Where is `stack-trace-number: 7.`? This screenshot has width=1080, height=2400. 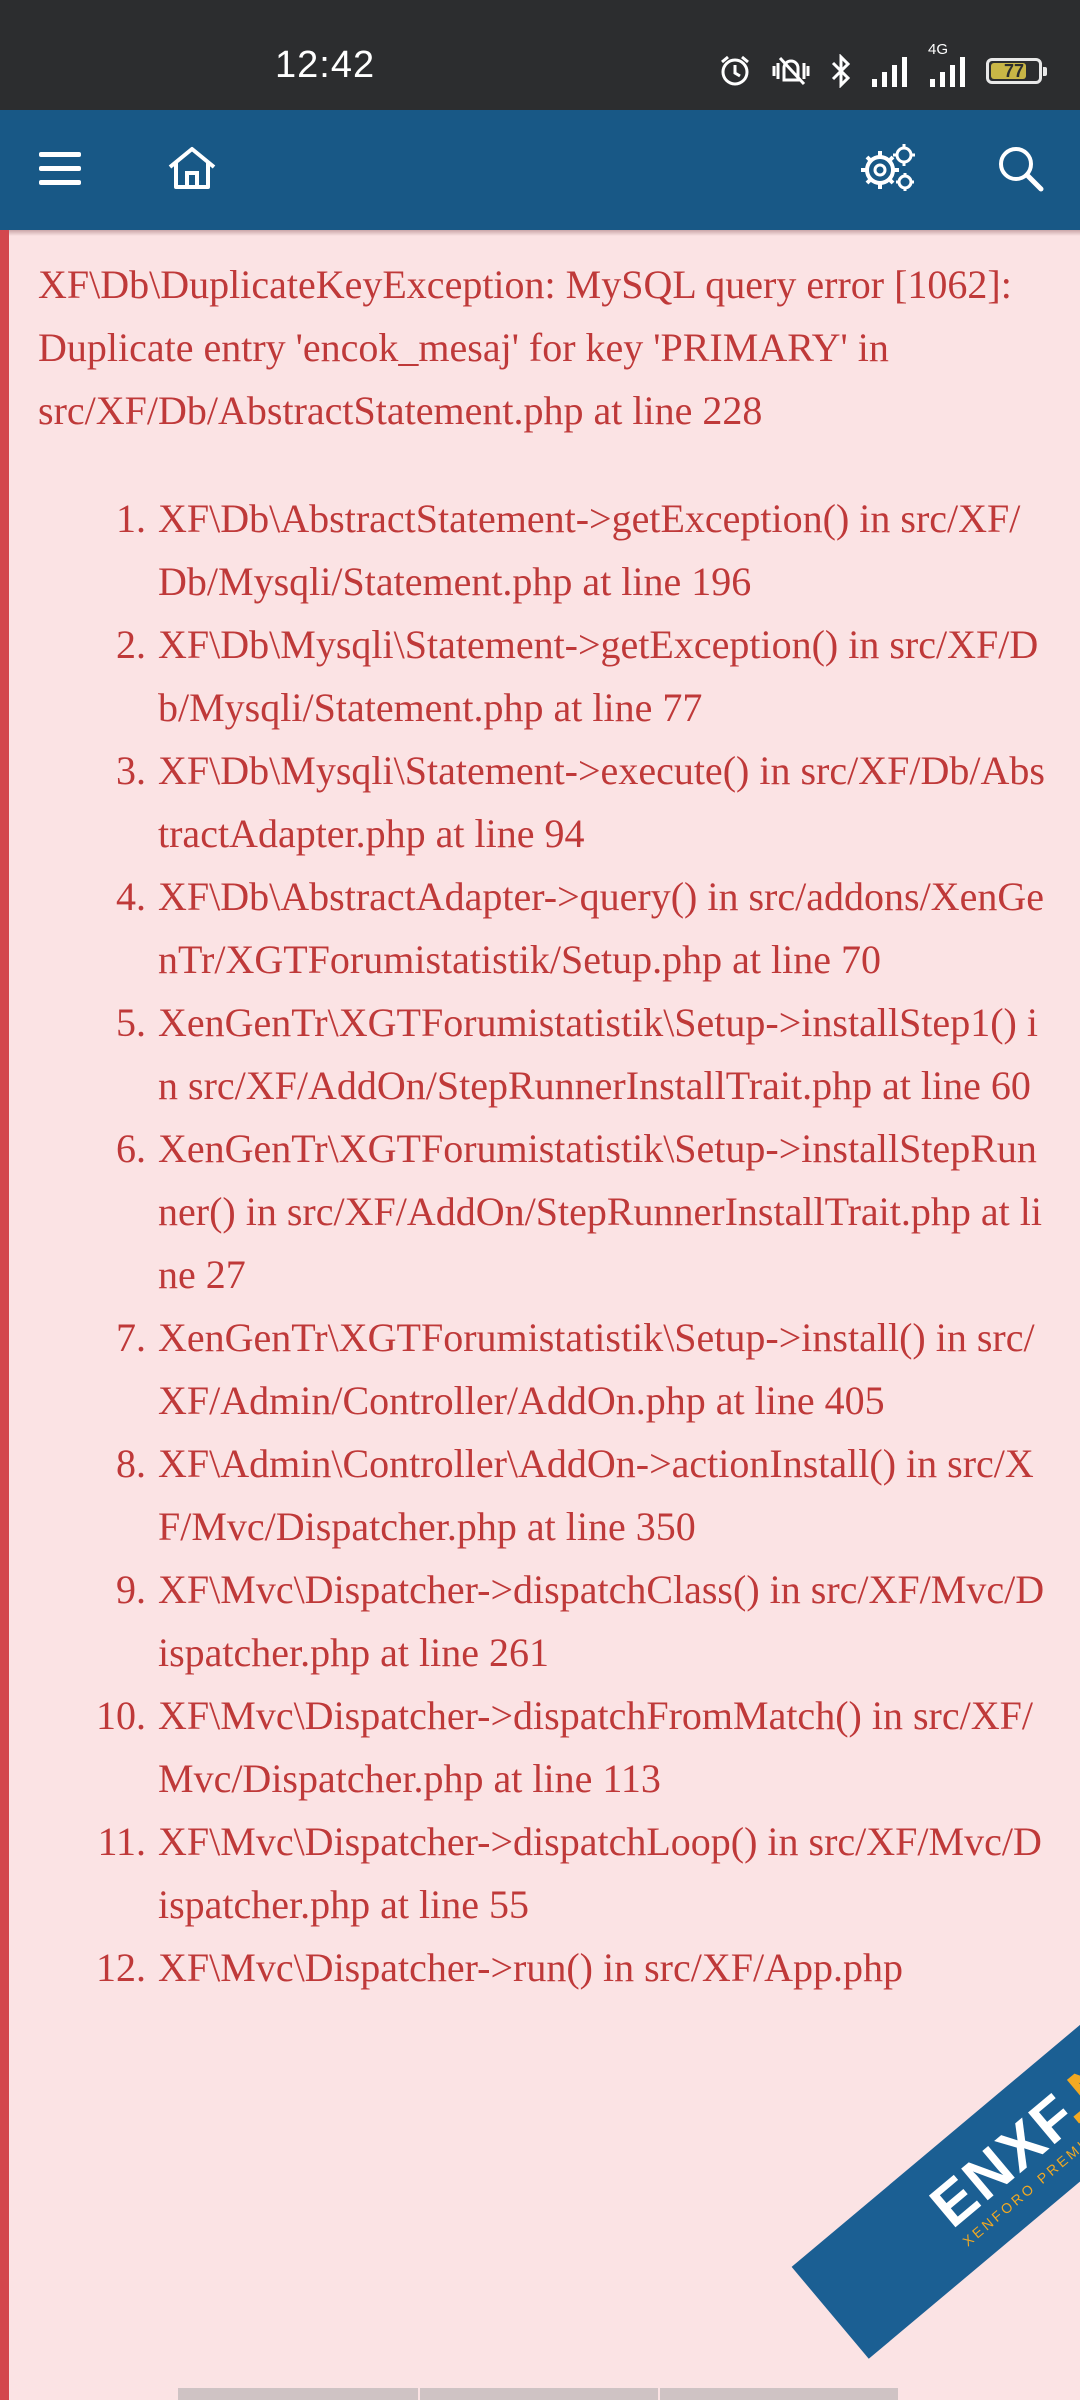
stack-trace-number: 7. is located at coordinates (131, 1337).